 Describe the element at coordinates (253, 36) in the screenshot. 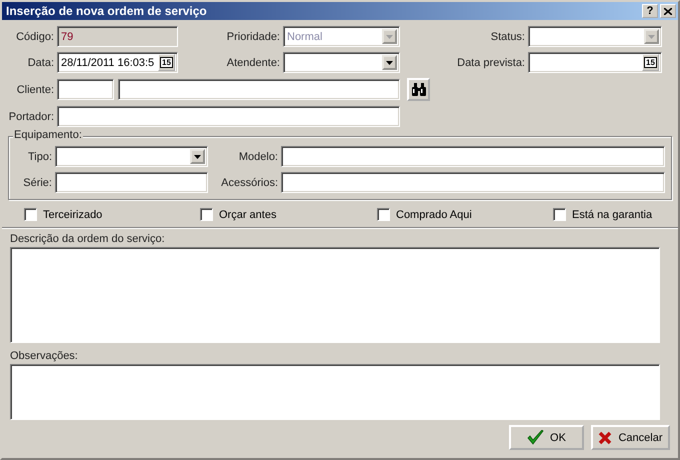

I see `field-label: Prioridade:` at that location.